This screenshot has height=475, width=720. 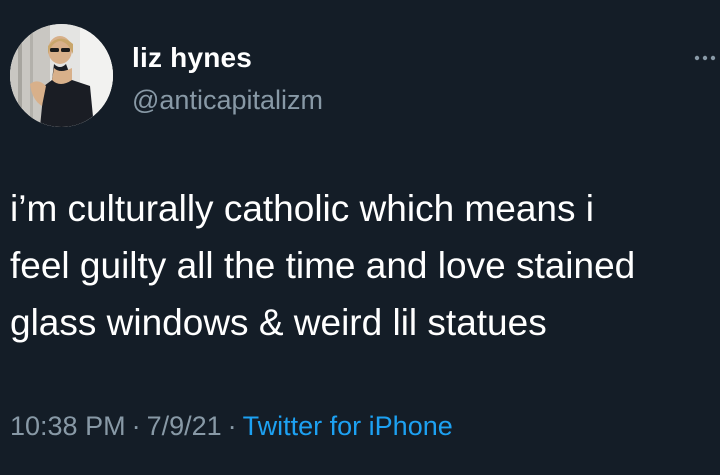 I want to click on author-avatar, so click(x=61, y=75).